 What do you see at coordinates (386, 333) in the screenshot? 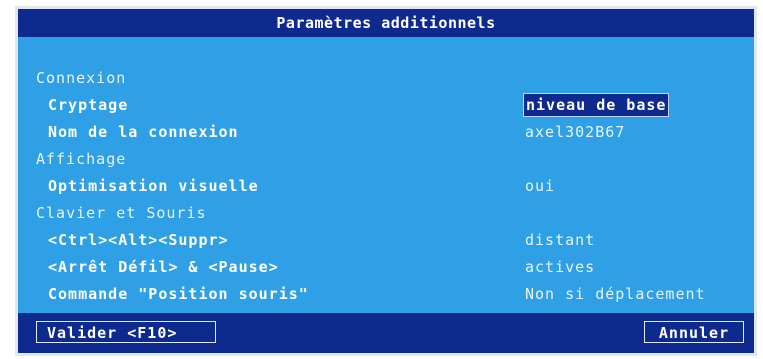
I see `footer-bar: Valider <F10> Annuler` at bounding box center [386, 333].